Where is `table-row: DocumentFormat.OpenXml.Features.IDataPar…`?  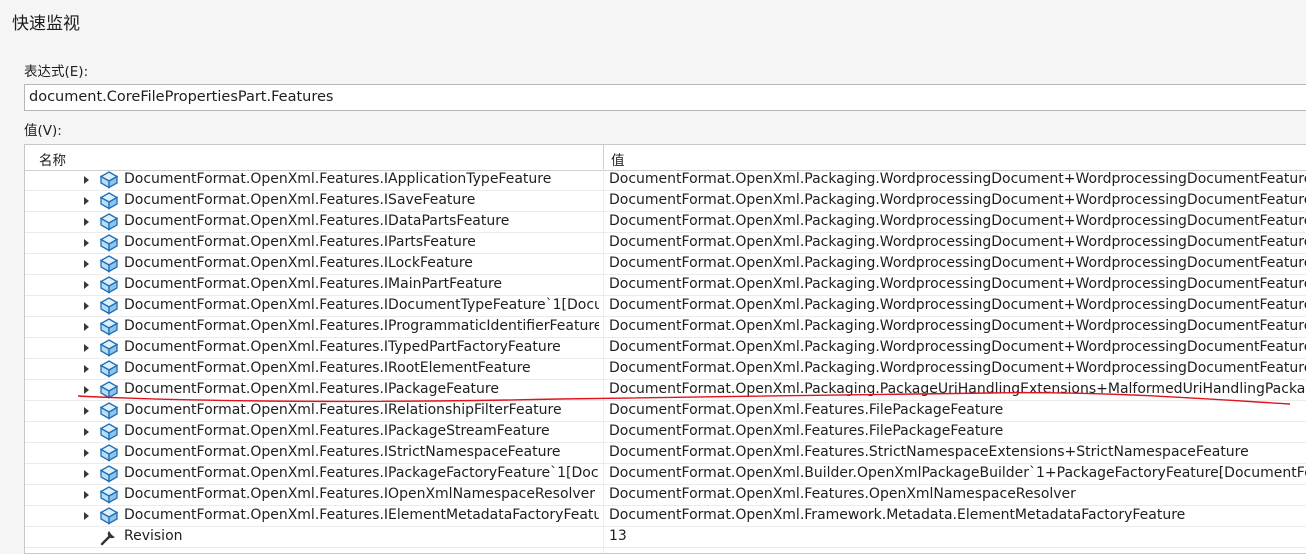
table-row: DocumentFormat.OpenXml.Features.IDataPar… is located at coordinates (665, 222).